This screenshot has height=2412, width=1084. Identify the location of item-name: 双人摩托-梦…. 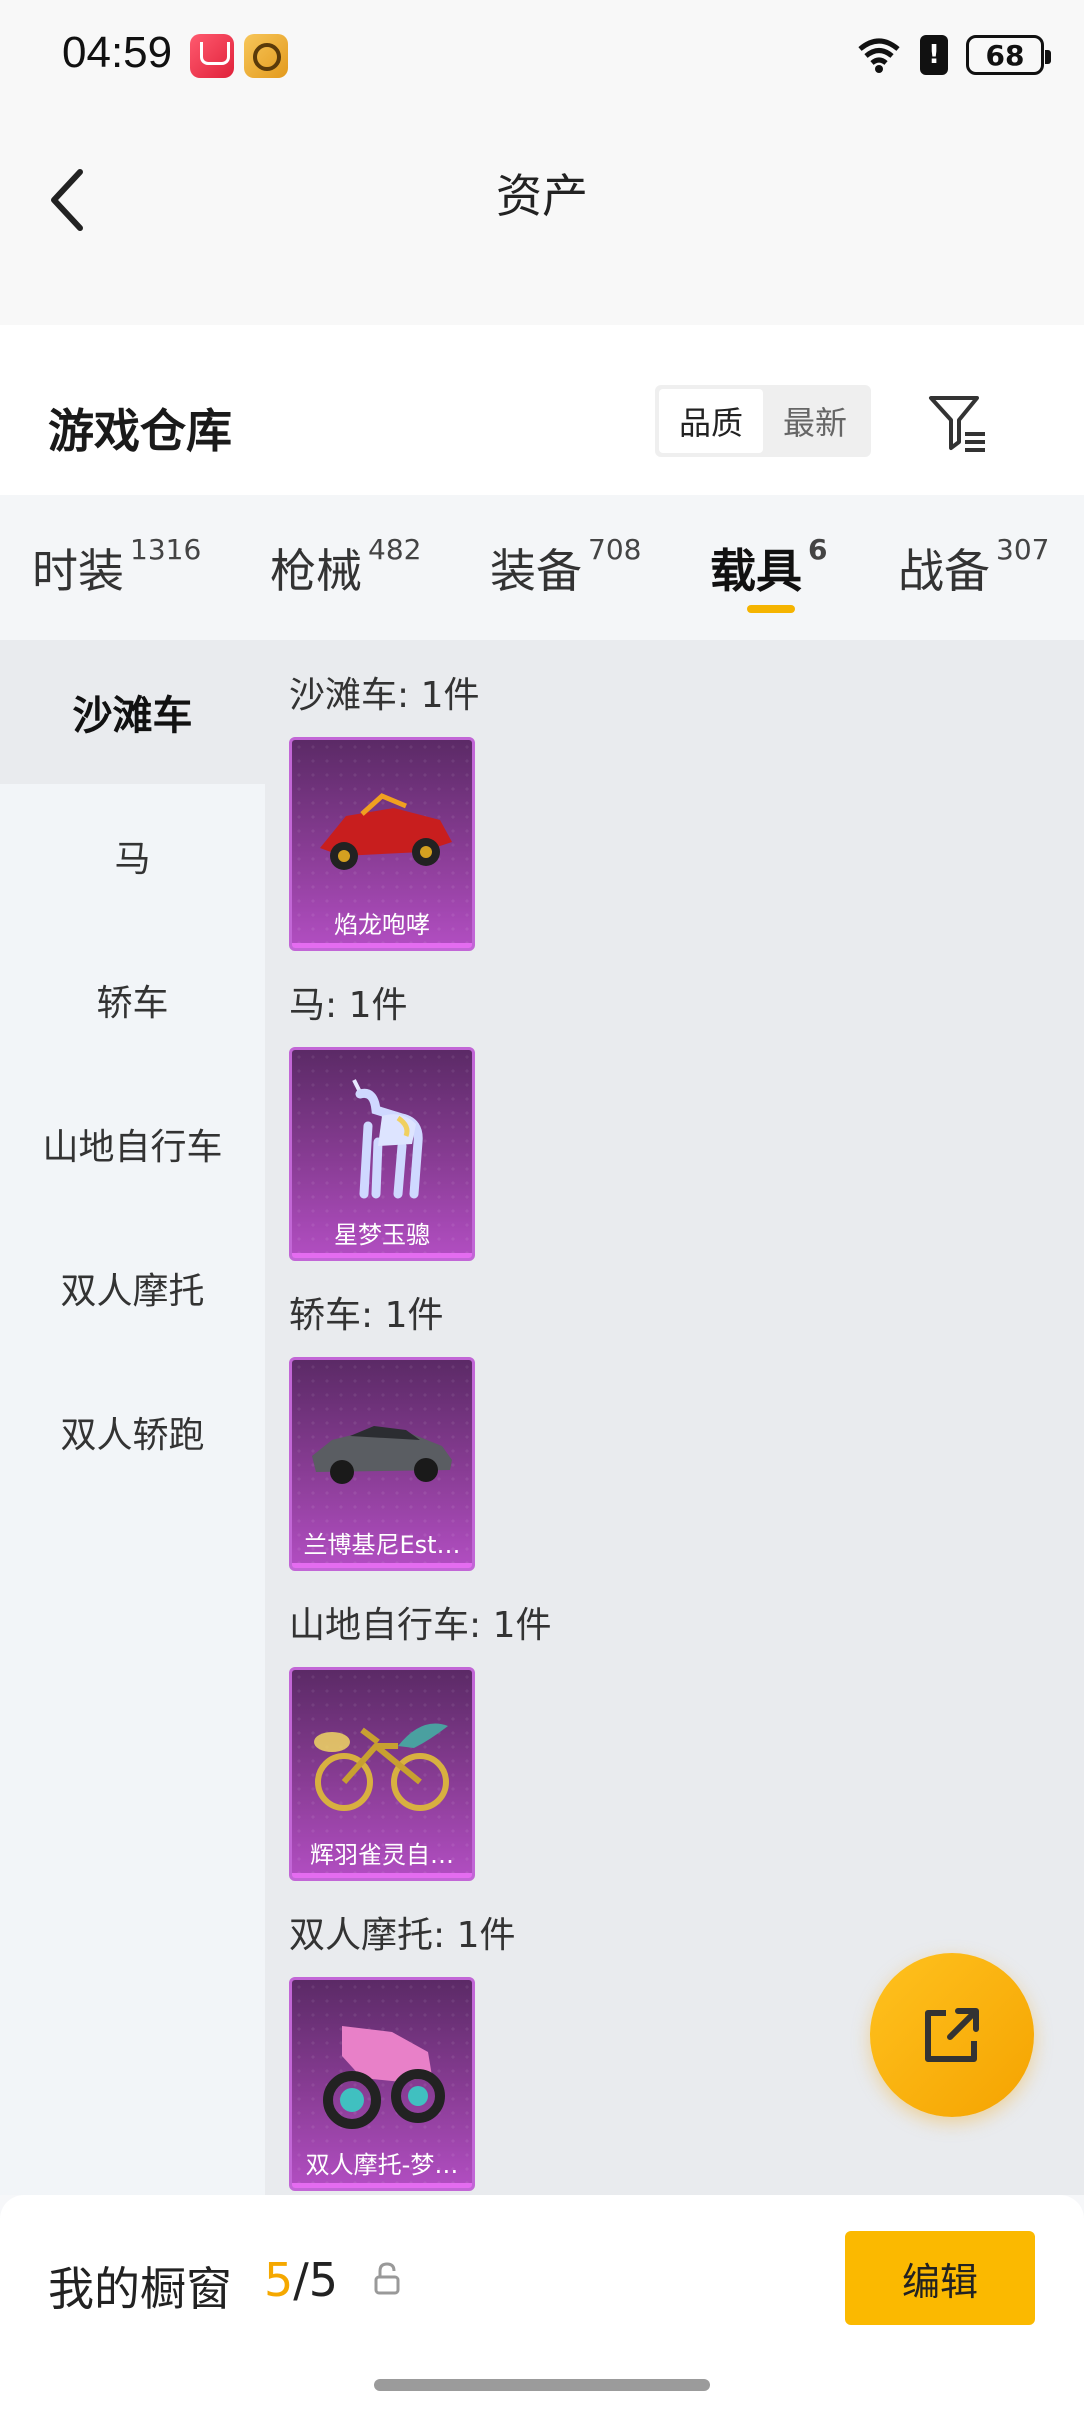
(382, 2165).